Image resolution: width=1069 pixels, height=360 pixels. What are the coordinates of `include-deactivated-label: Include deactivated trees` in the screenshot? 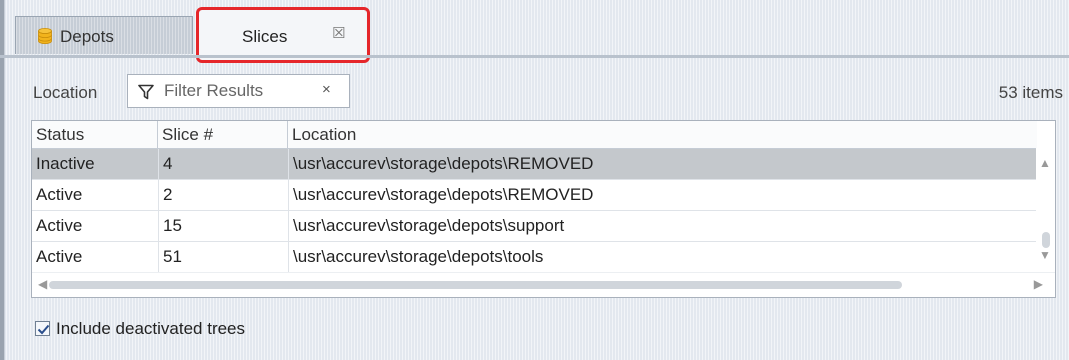 It's located at (150, 329).